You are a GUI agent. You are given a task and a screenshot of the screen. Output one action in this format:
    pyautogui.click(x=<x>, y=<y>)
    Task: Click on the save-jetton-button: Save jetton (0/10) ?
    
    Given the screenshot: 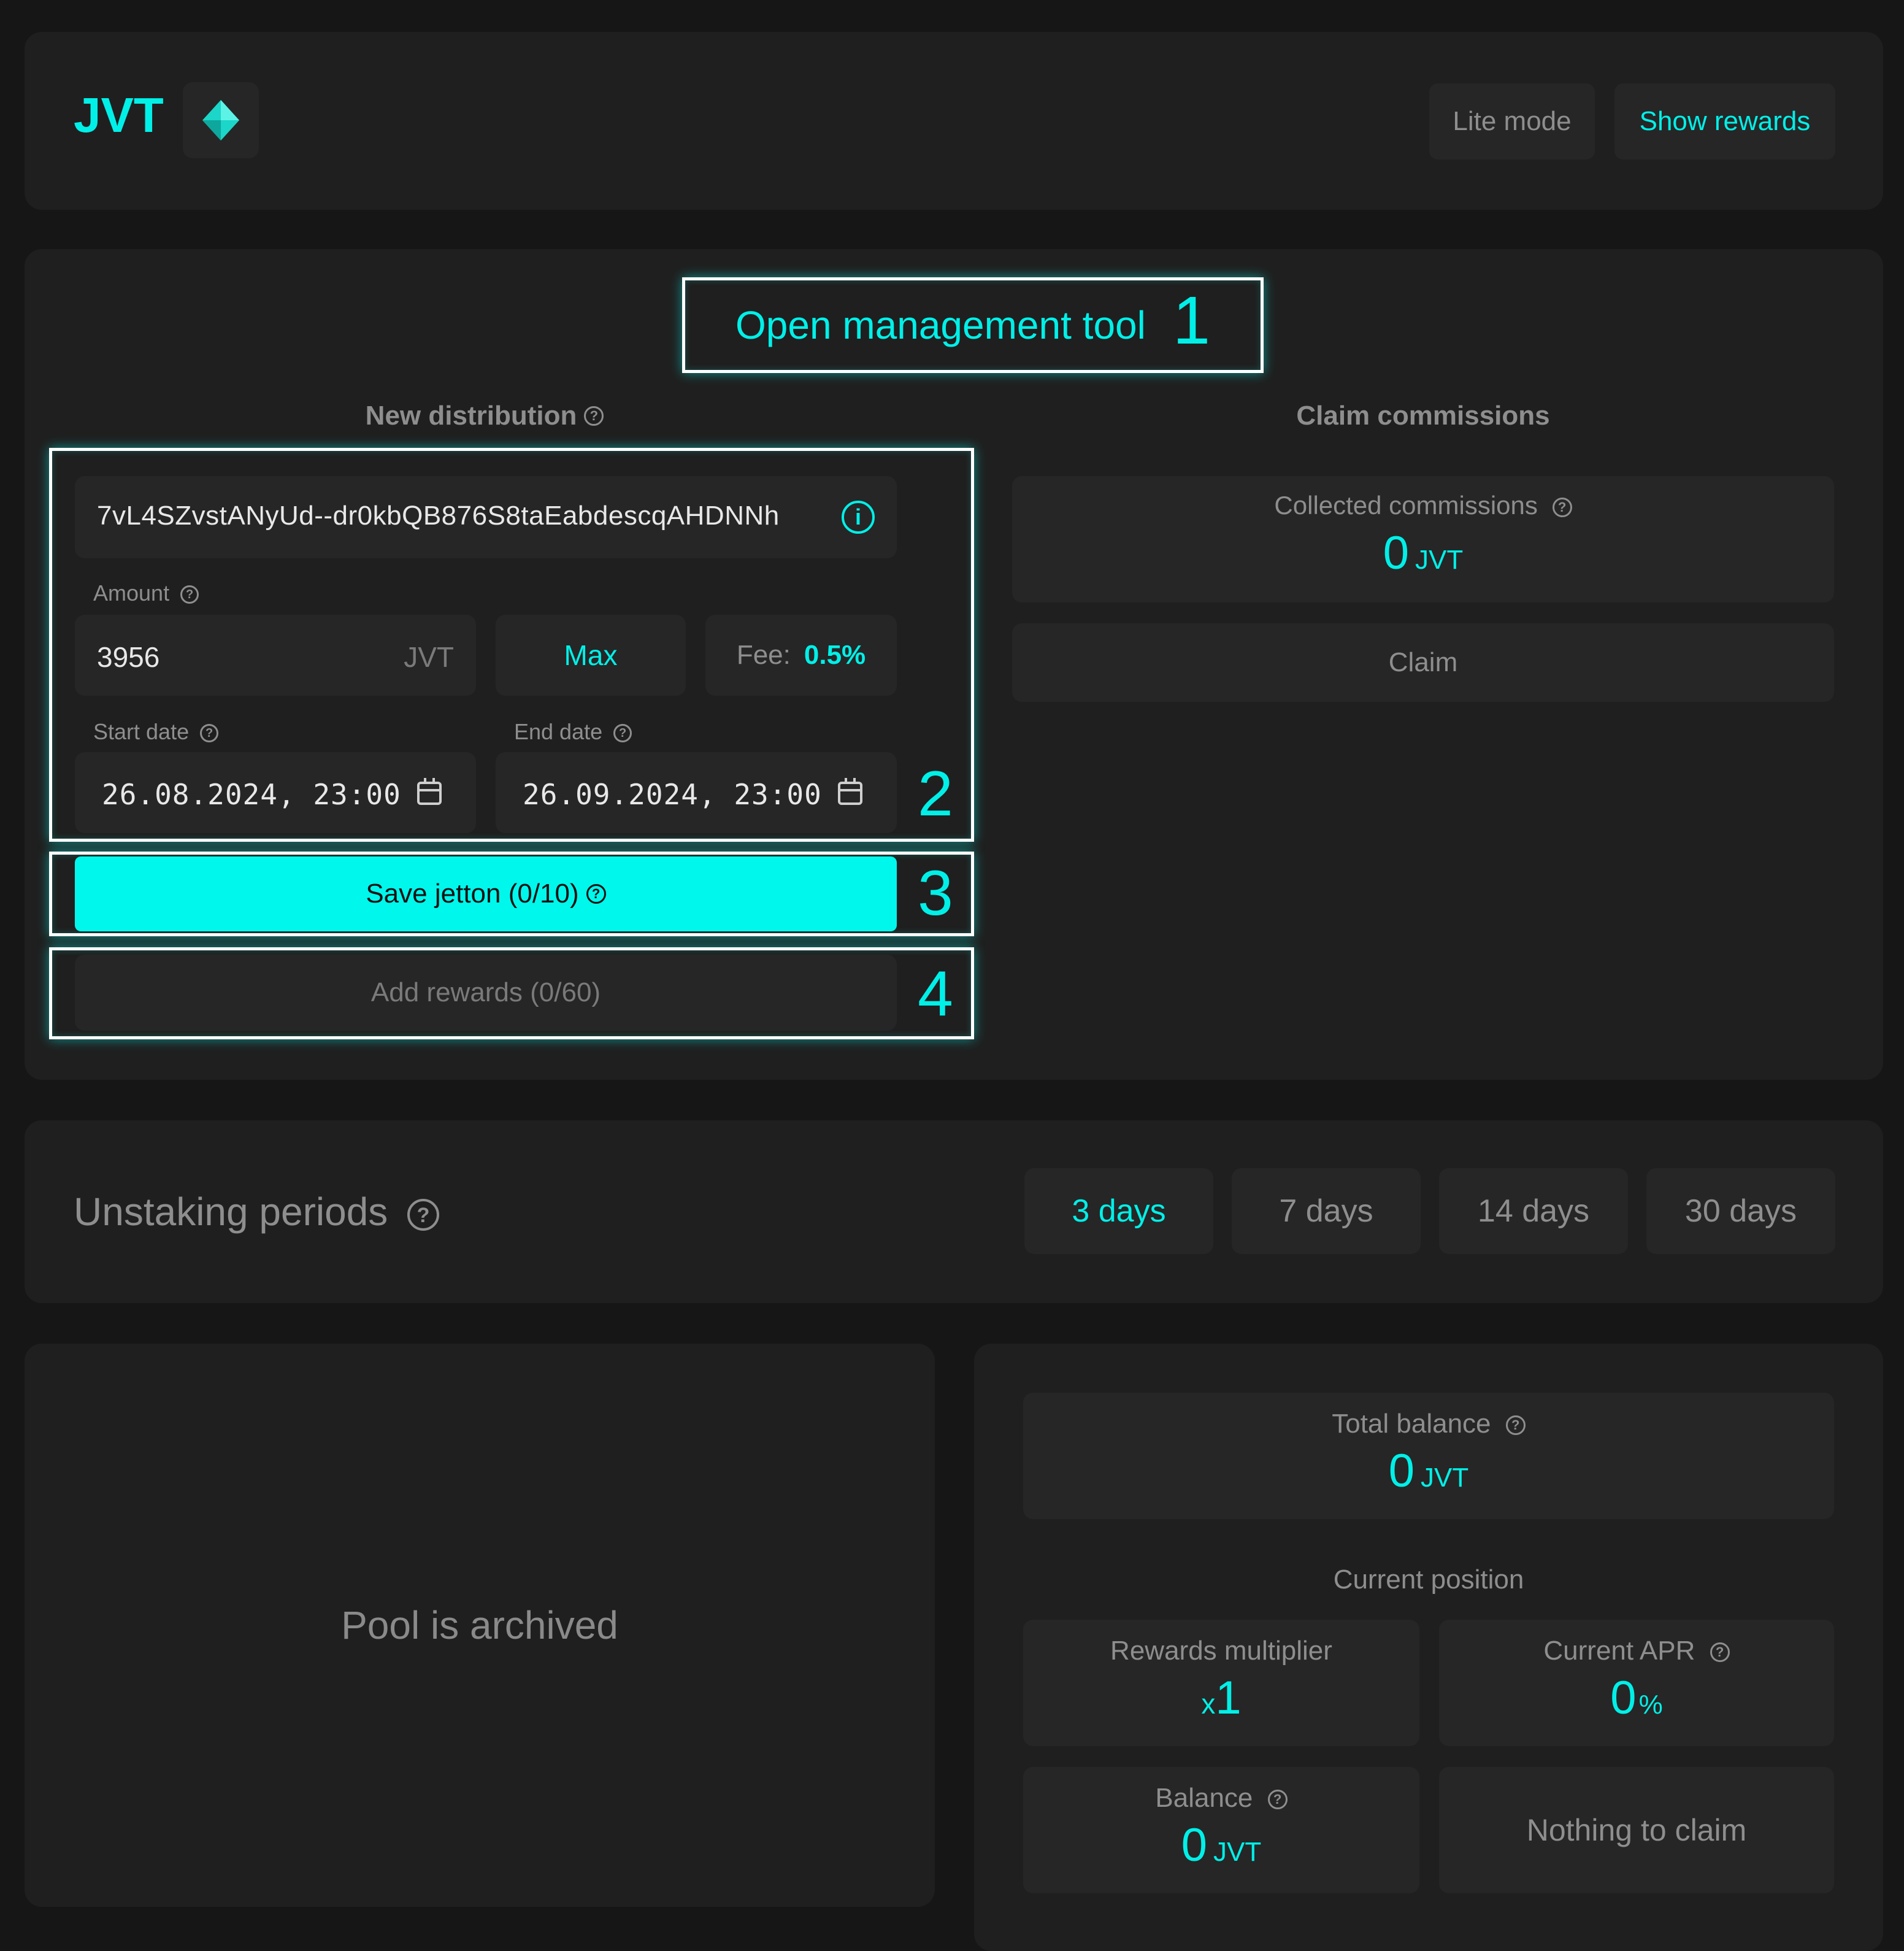 What is the action you would take?
    pyautogui.click(x=486, y=893)
    